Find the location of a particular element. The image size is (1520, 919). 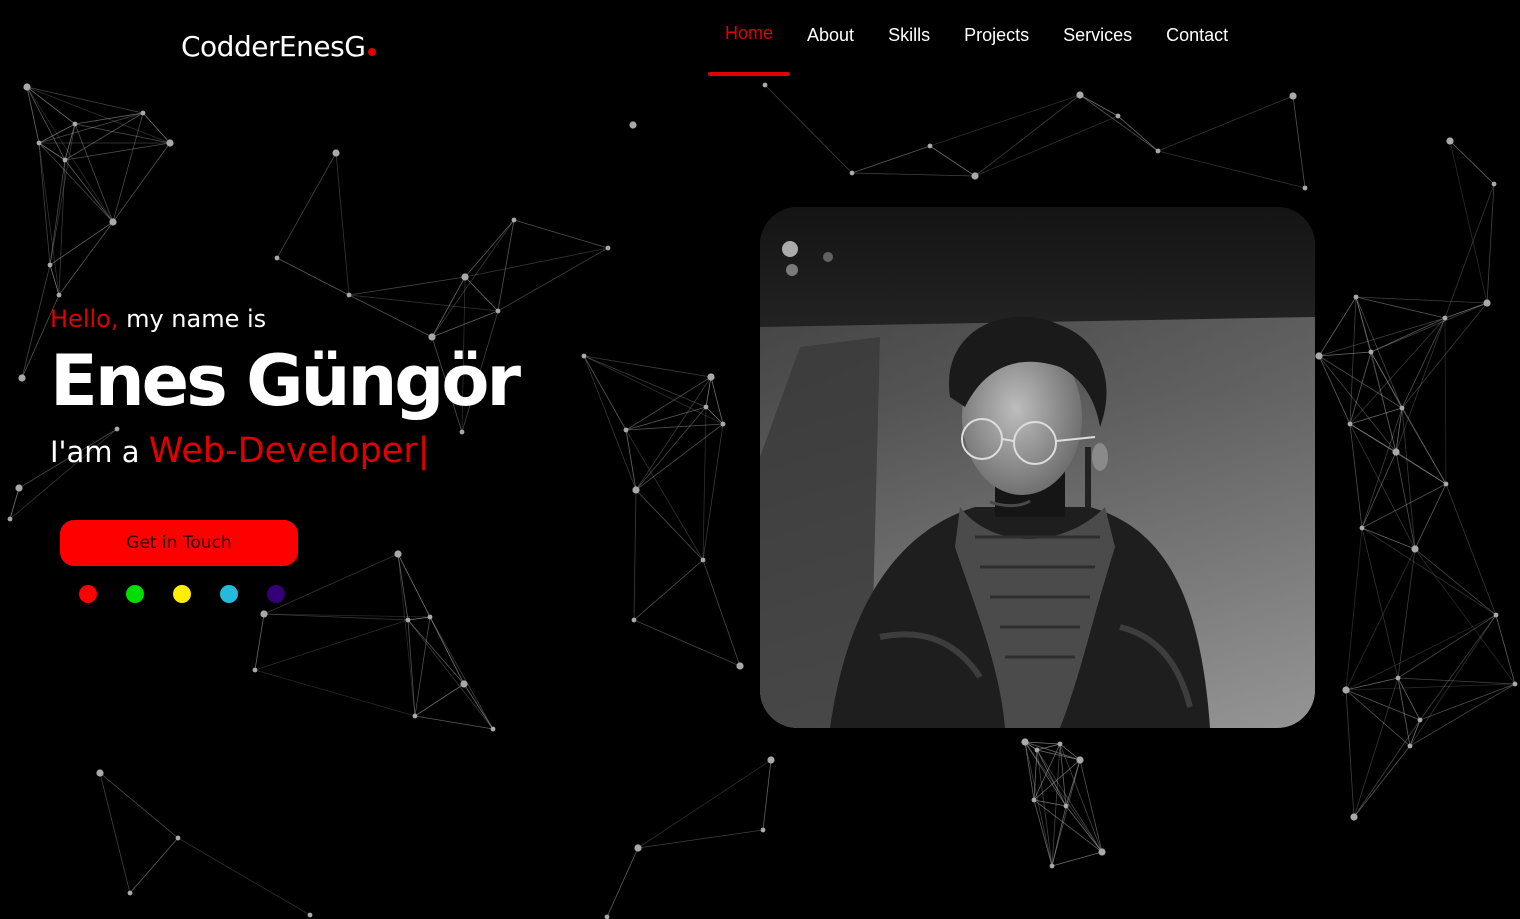

logo-dot is located at coordinates (372, 52).